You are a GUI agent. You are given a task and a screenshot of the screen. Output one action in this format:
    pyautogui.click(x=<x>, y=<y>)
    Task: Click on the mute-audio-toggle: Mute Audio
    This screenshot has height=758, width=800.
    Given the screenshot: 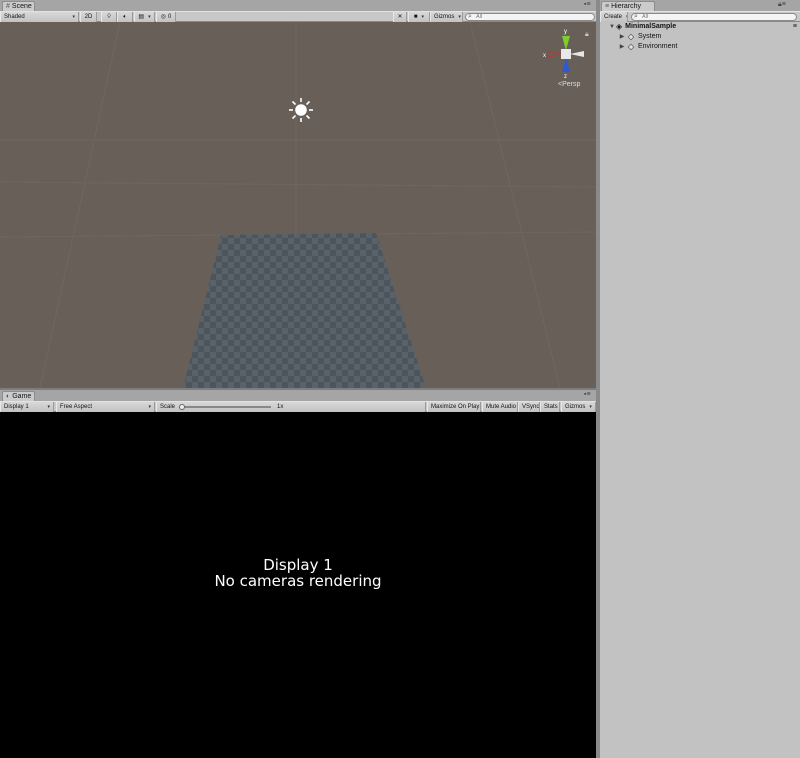 What is the action you would take?
    pyautogui.click(x=500, y=407)
    